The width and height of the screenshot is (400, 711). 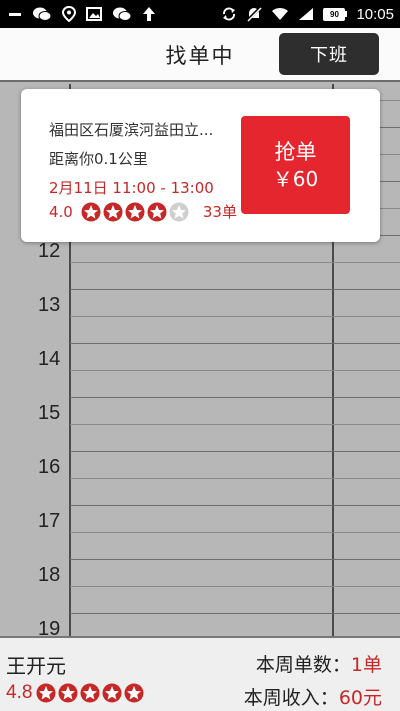 I want to click on battery-level: 90, so click(x=334, y=14).